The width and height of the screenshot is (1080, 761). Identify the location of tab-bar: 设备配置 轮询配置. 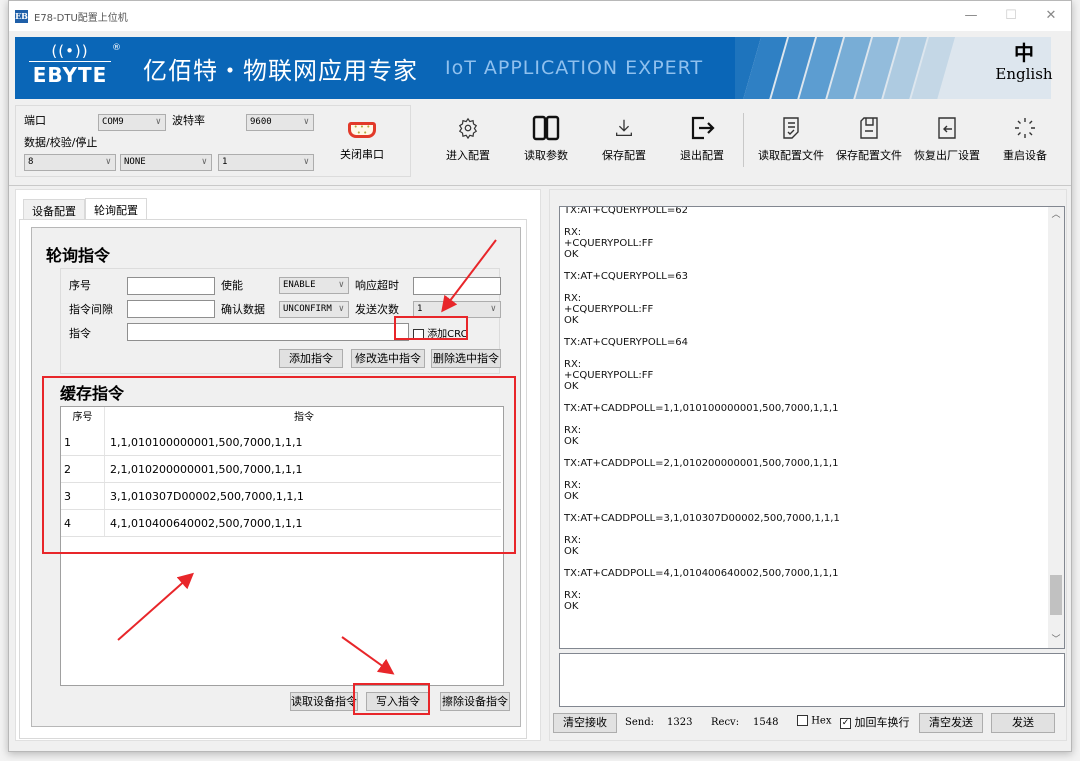
(85, 209).